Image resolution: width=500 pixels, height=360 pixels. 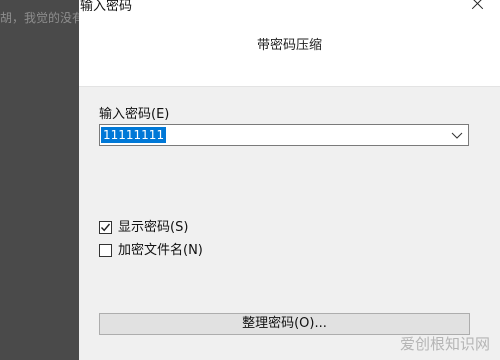 What do you see at coordinates (478, 6) in the screenshot?
I see `close-icon` at bounding box center [478, 6].